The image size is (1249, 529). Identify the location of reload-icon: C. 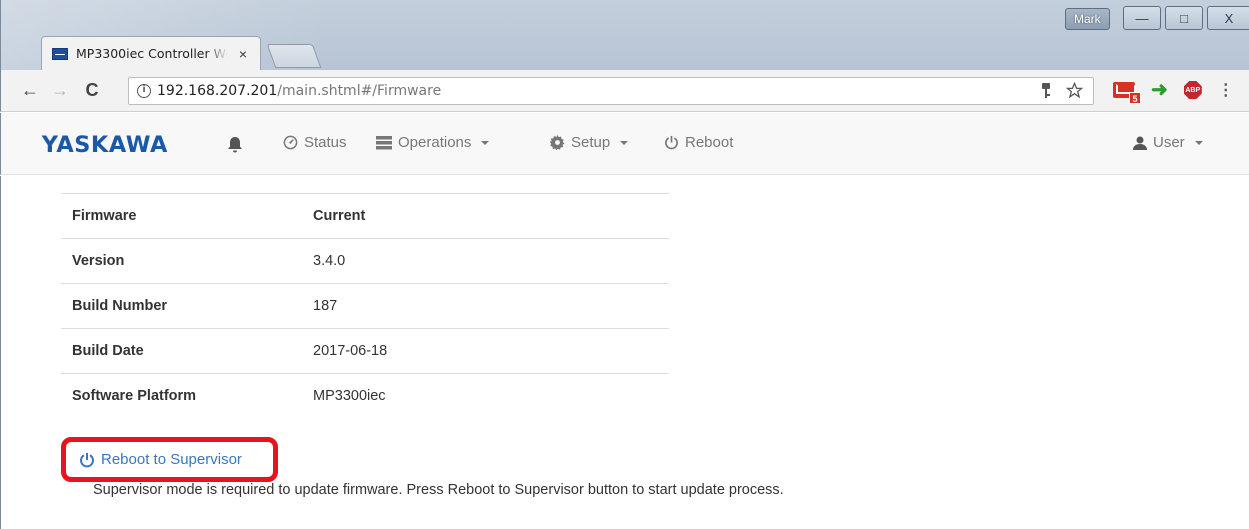
(92, 90).